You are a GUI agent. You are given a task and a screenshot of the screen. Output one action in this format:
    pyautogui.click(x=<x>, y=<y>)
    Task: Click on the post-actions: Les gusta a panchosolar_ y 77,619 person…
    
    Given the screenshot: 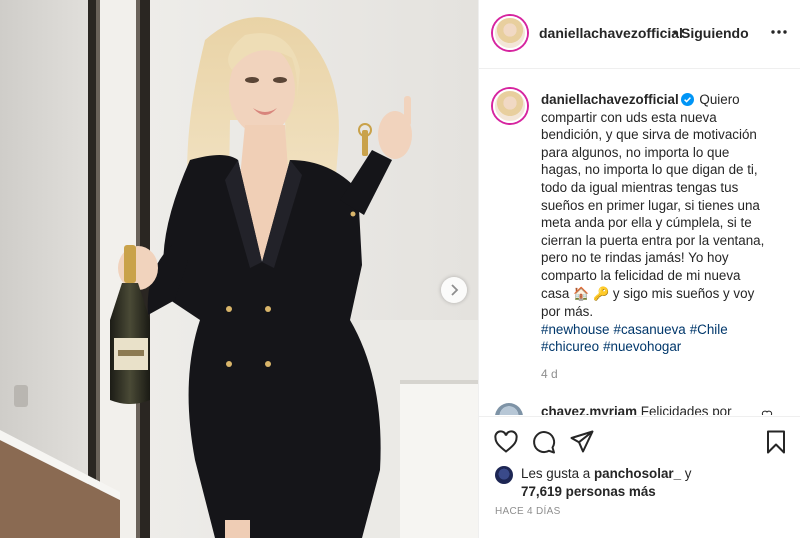 What is the action you would take?
    pyautogui.click(x=639, y=477)
    